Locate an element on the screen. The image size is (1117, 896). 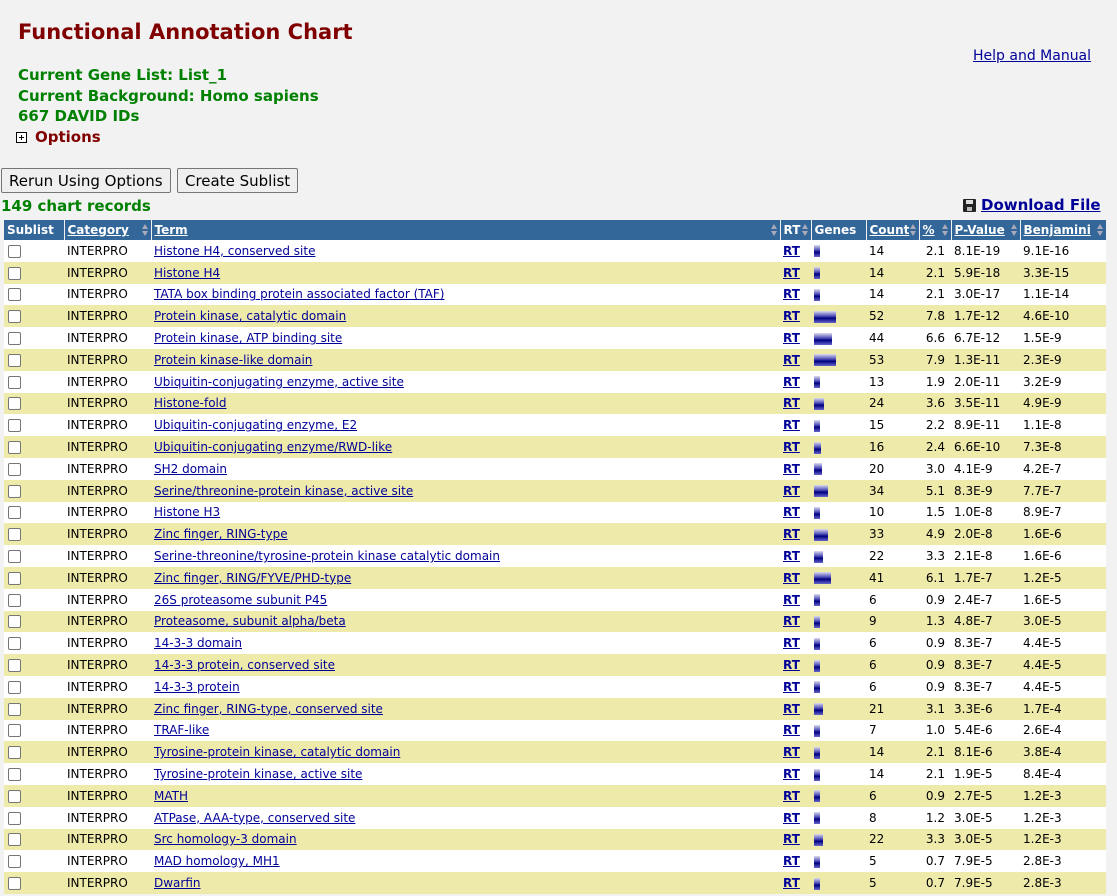
term-link: 14-3-3 protein is located at coordinates (197, 687).